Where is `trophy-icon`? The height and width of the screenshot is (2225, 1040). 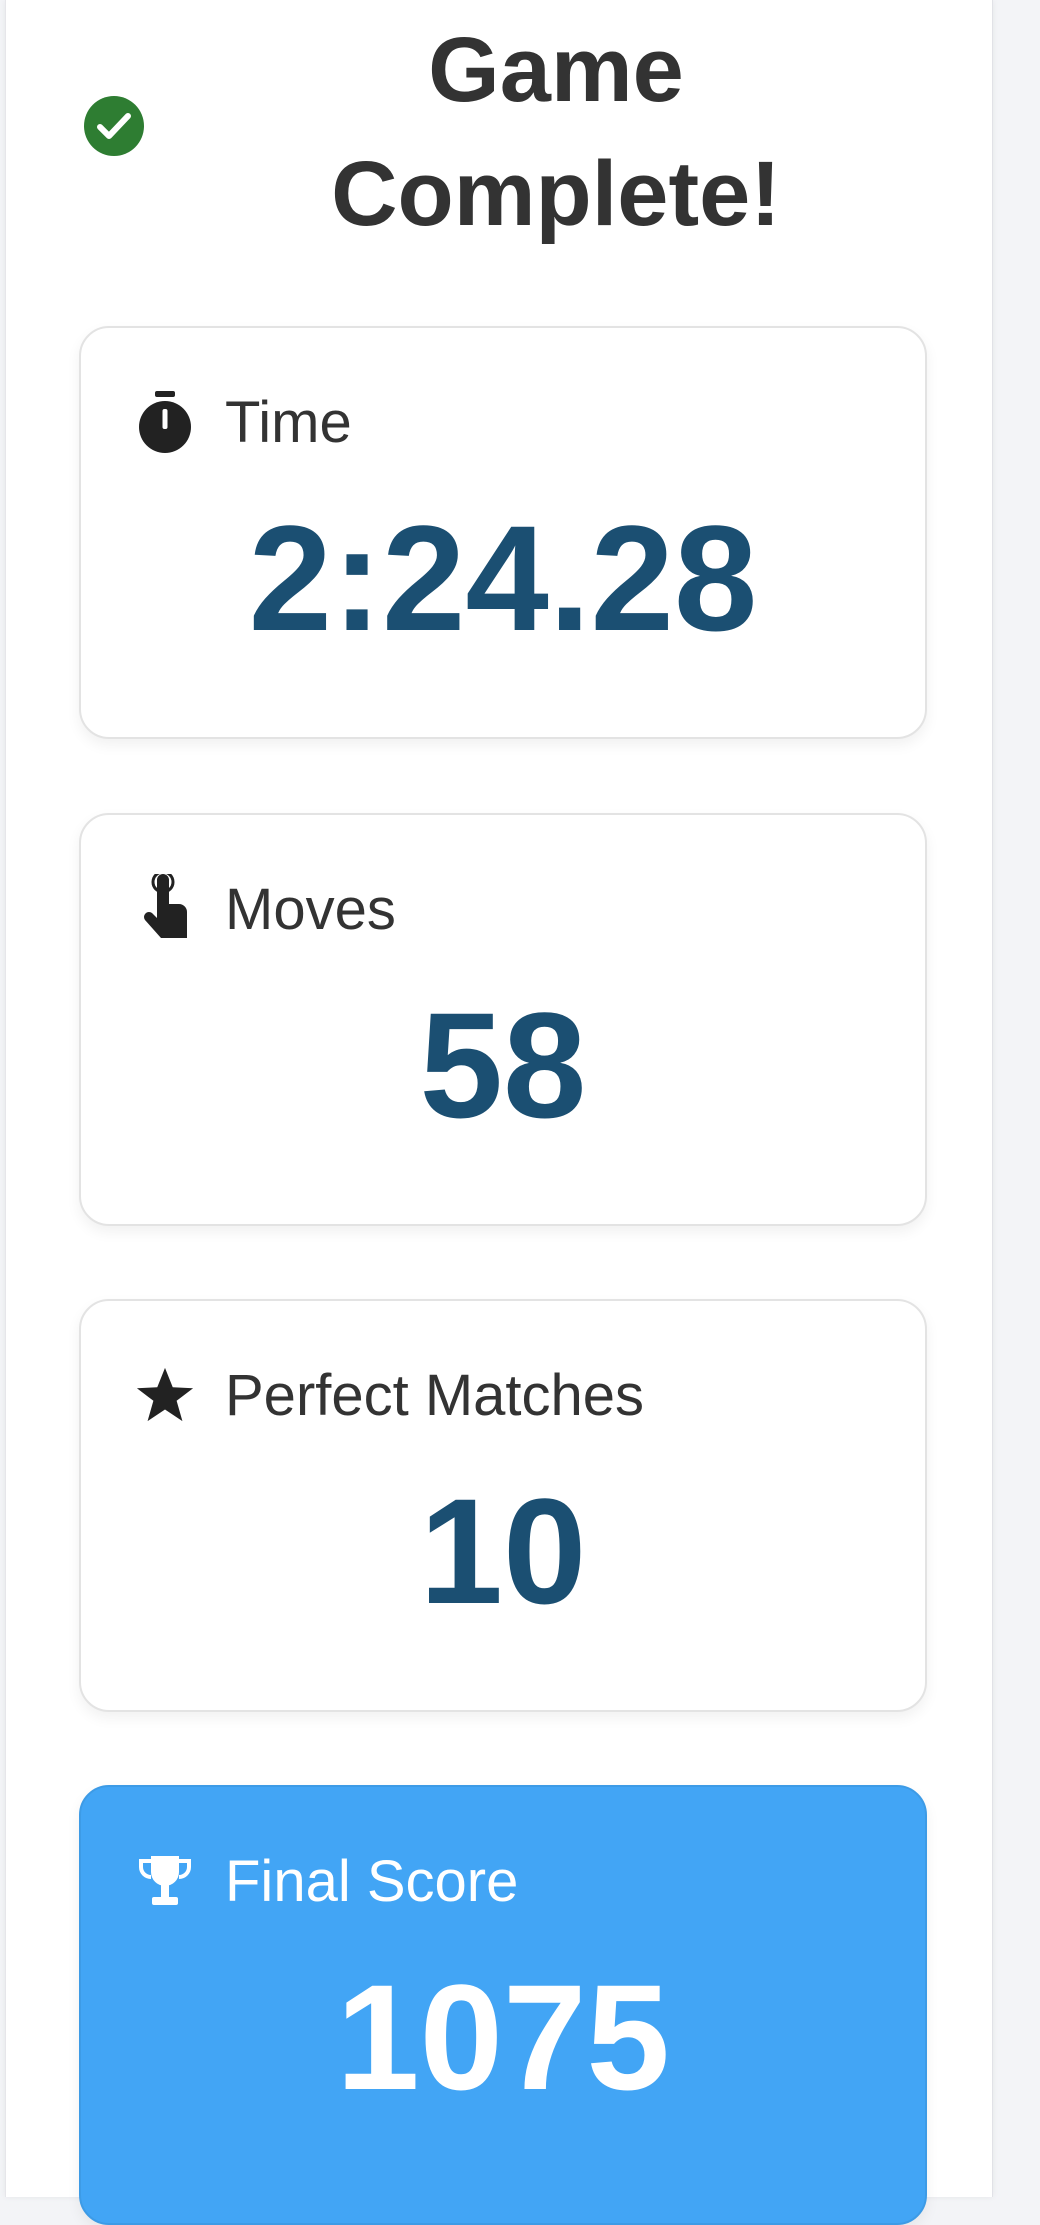
trophy-icon is located at coordinates (165, 1881).